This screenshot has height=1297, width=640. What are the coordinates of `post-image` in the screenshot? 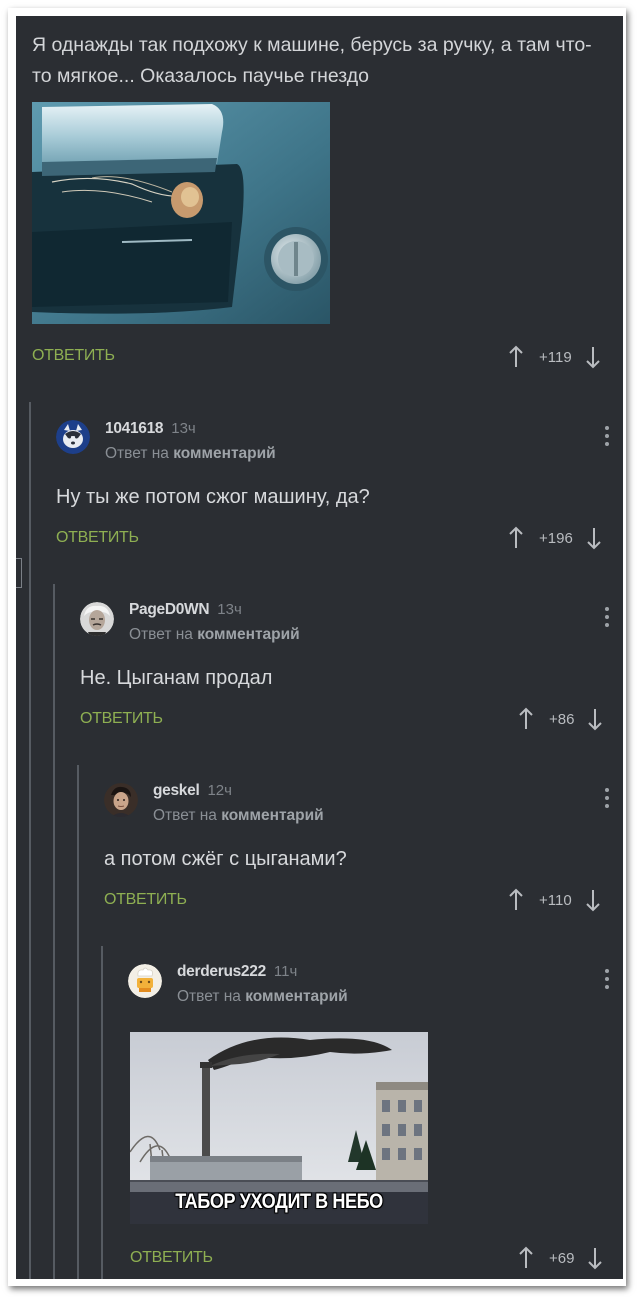 It's located at (181, 213).